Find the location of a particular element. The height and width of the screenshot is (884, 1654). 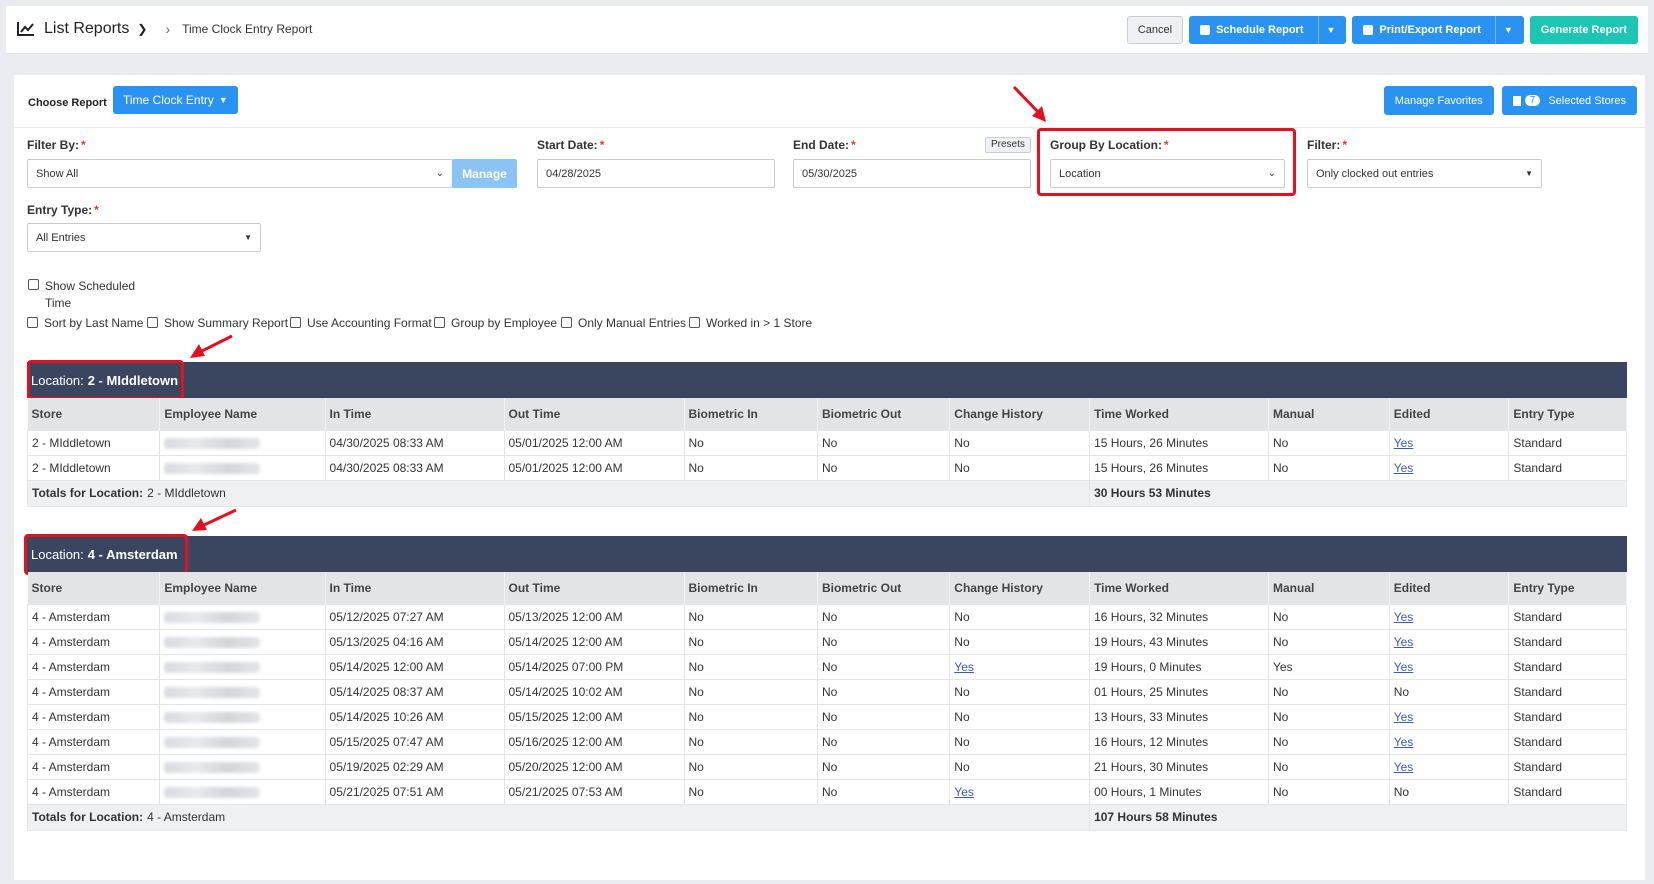

accounting-format-label: Use Accounting Format is located at coordinates (369, 323).